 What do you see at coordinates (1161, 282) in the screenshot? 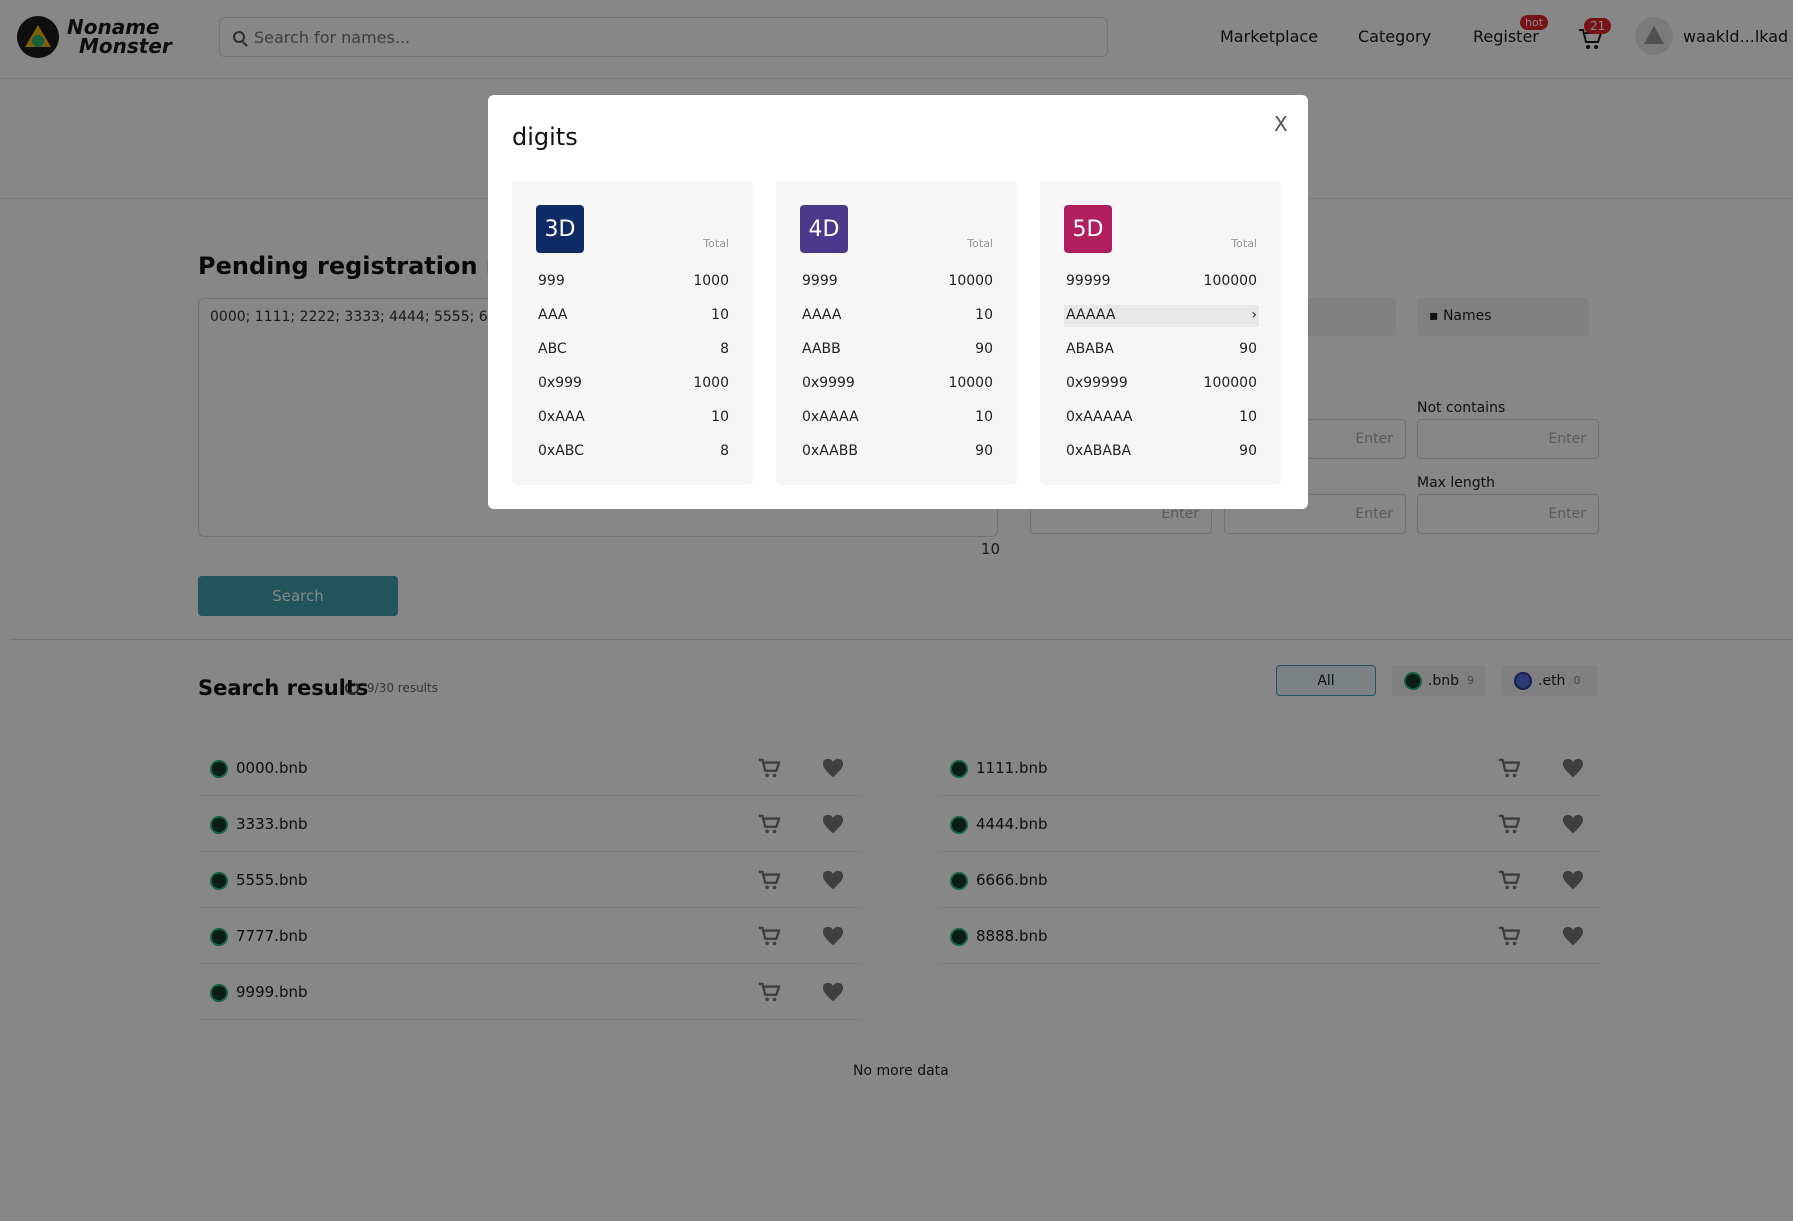
I see `category-row: 99999 100000` at bounding box center [1161, 282].